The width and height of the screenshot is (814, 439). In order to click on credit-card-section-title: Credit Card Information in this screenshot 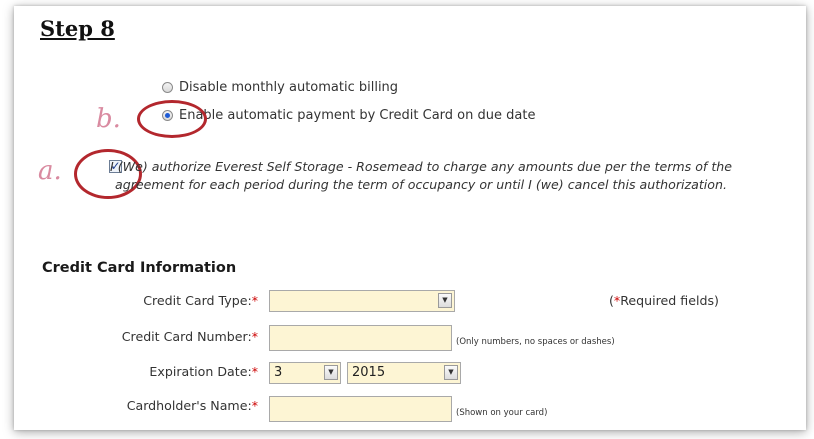, I will do `click(139, 268)`.